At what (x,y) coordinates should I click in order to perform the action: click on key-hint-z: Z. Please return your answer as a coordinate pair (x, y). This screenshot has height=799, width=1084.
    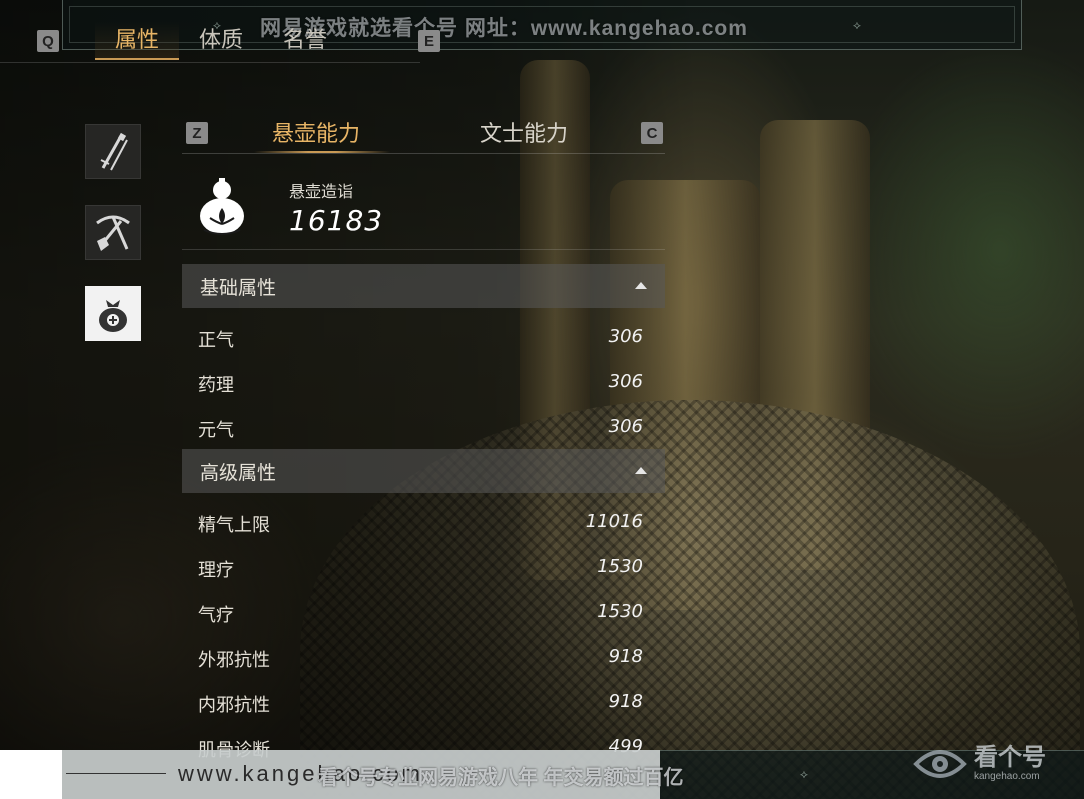
    Looking at the image, I should click on (197, 133).